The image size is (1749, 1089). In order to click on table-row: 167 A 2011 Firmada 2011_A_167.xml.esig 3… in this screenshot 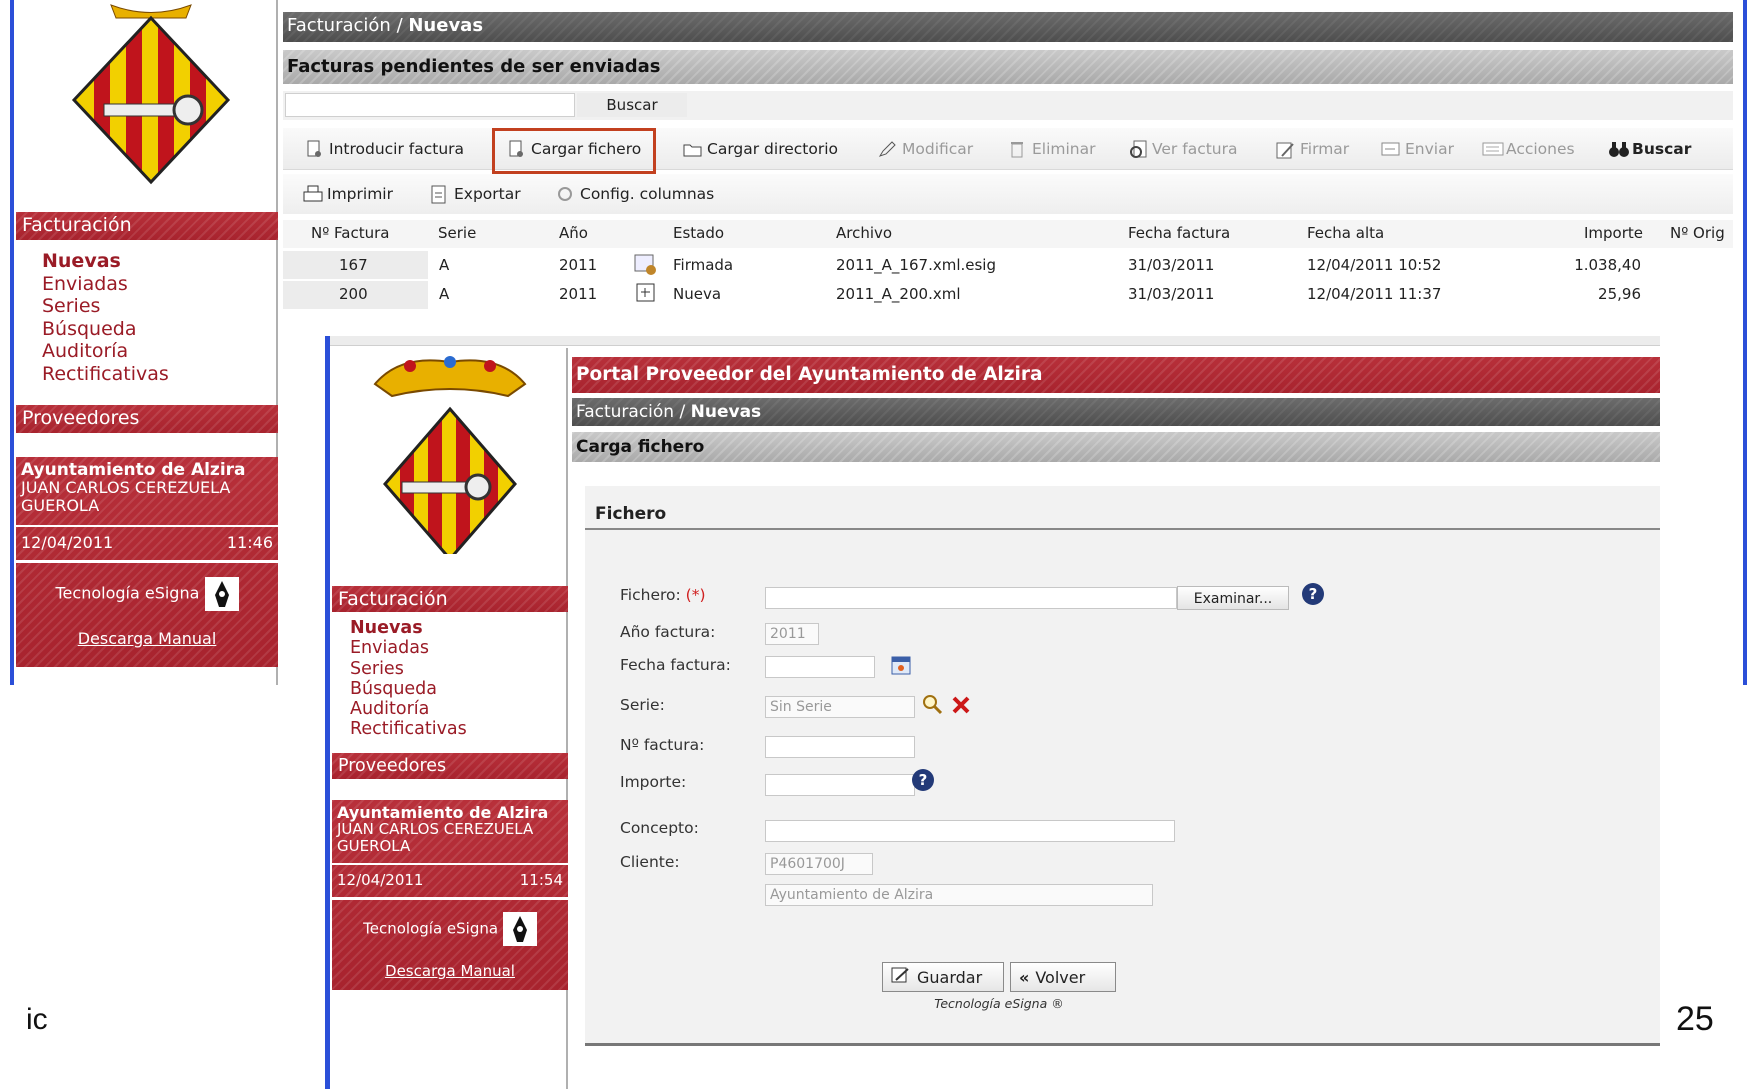, I will do `click(1008, 265)`.